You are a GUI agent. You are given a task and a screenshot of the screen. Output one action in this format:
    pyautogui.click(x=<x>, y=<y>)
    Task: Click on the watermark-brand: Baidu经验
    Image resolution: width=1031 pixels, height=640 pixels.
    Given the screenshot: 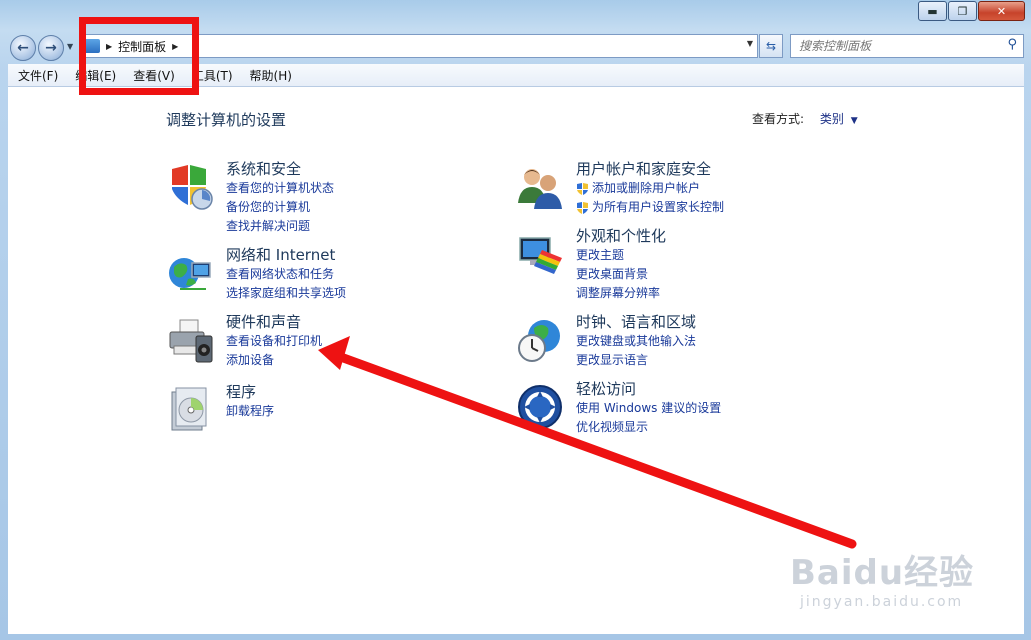 What is the action you would take?
    pyautogui.click(x=882, y=573)
    